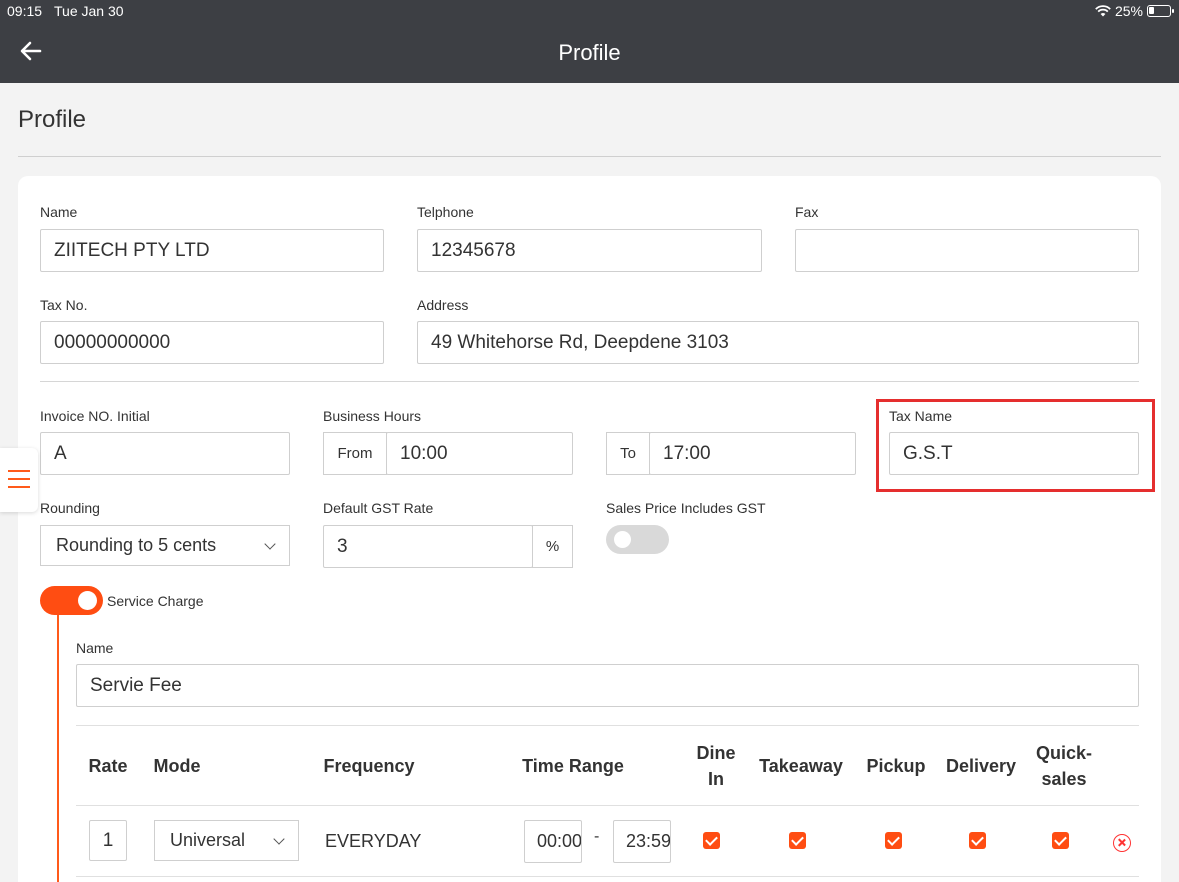  What do you see at coordinates (552, 546) in the screenshot?
I see `percent-addon: %` at bounding box center [552, 546].